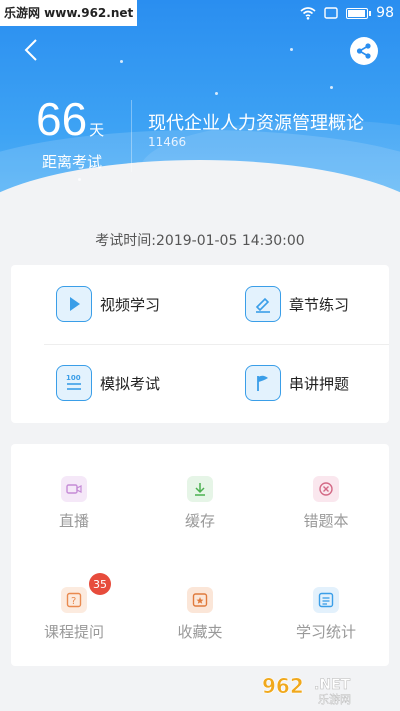  I want to click on question-icon: ?, so click(74, 600).